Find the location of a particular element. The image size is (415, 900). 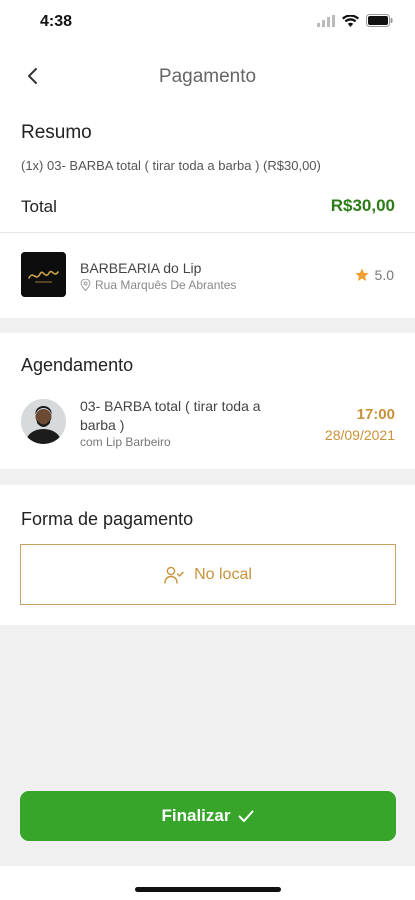

shop-address-text: Rua Marquês De Abrantes is located at coordinates (166, 285).